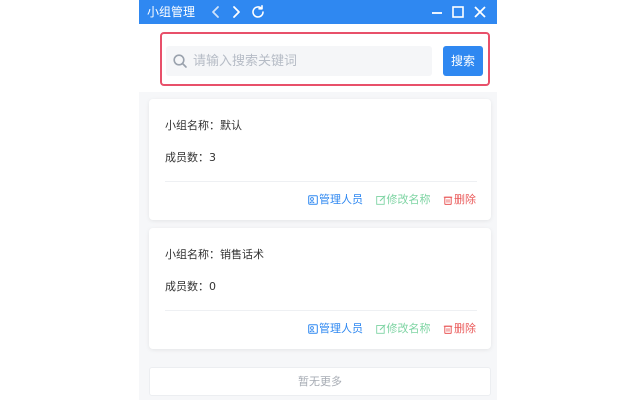  Describe the element at coordinates (236, 12) in the screenshot. I see `chevron-right-icon` at that location.